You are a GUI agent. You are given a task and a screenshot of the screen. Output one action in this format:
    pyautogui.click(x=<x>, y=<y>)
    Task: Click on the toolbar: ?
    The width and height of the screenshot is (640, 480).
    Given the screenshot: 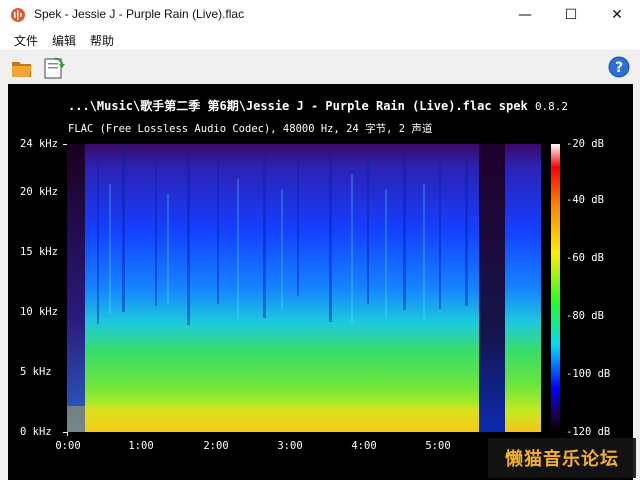 What is the action you would take?
    pyautogui.click(x=320, y=67)
    